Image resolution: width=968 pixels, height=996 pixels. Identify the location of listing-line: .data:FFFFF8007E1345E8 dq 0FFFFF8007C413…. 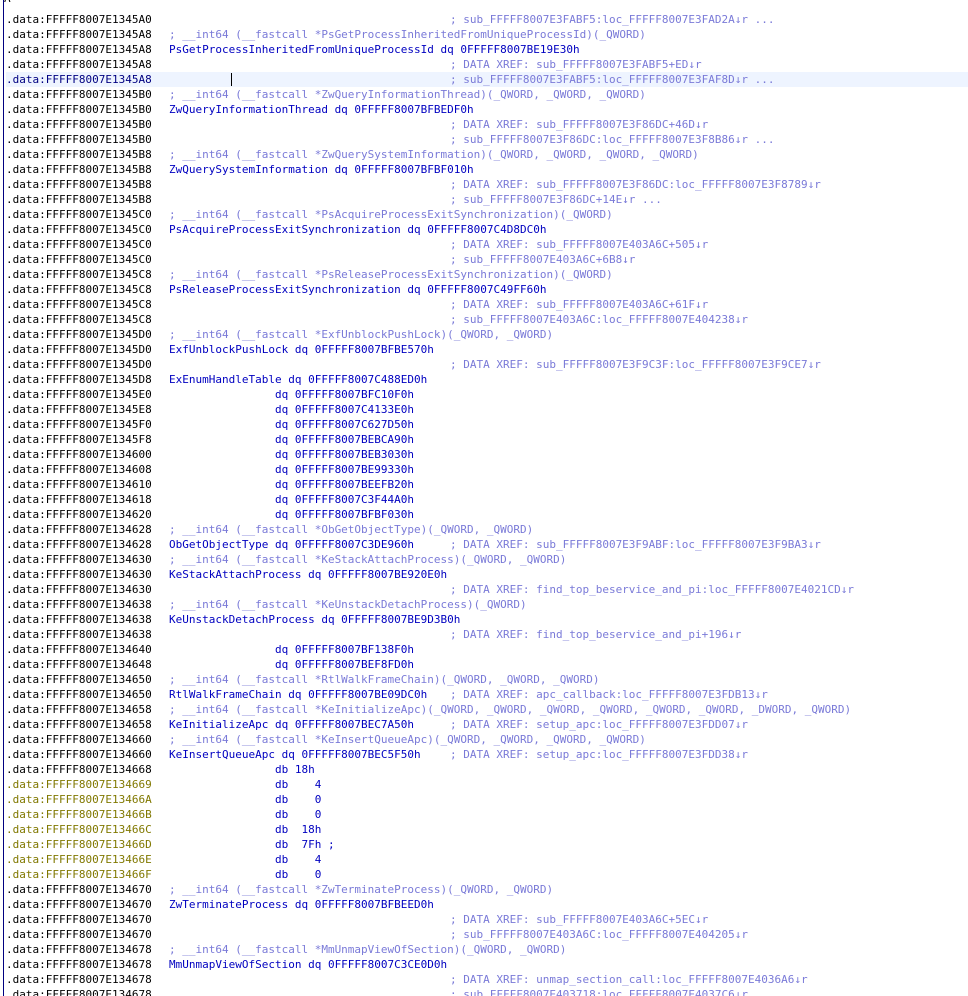
(487, 409).